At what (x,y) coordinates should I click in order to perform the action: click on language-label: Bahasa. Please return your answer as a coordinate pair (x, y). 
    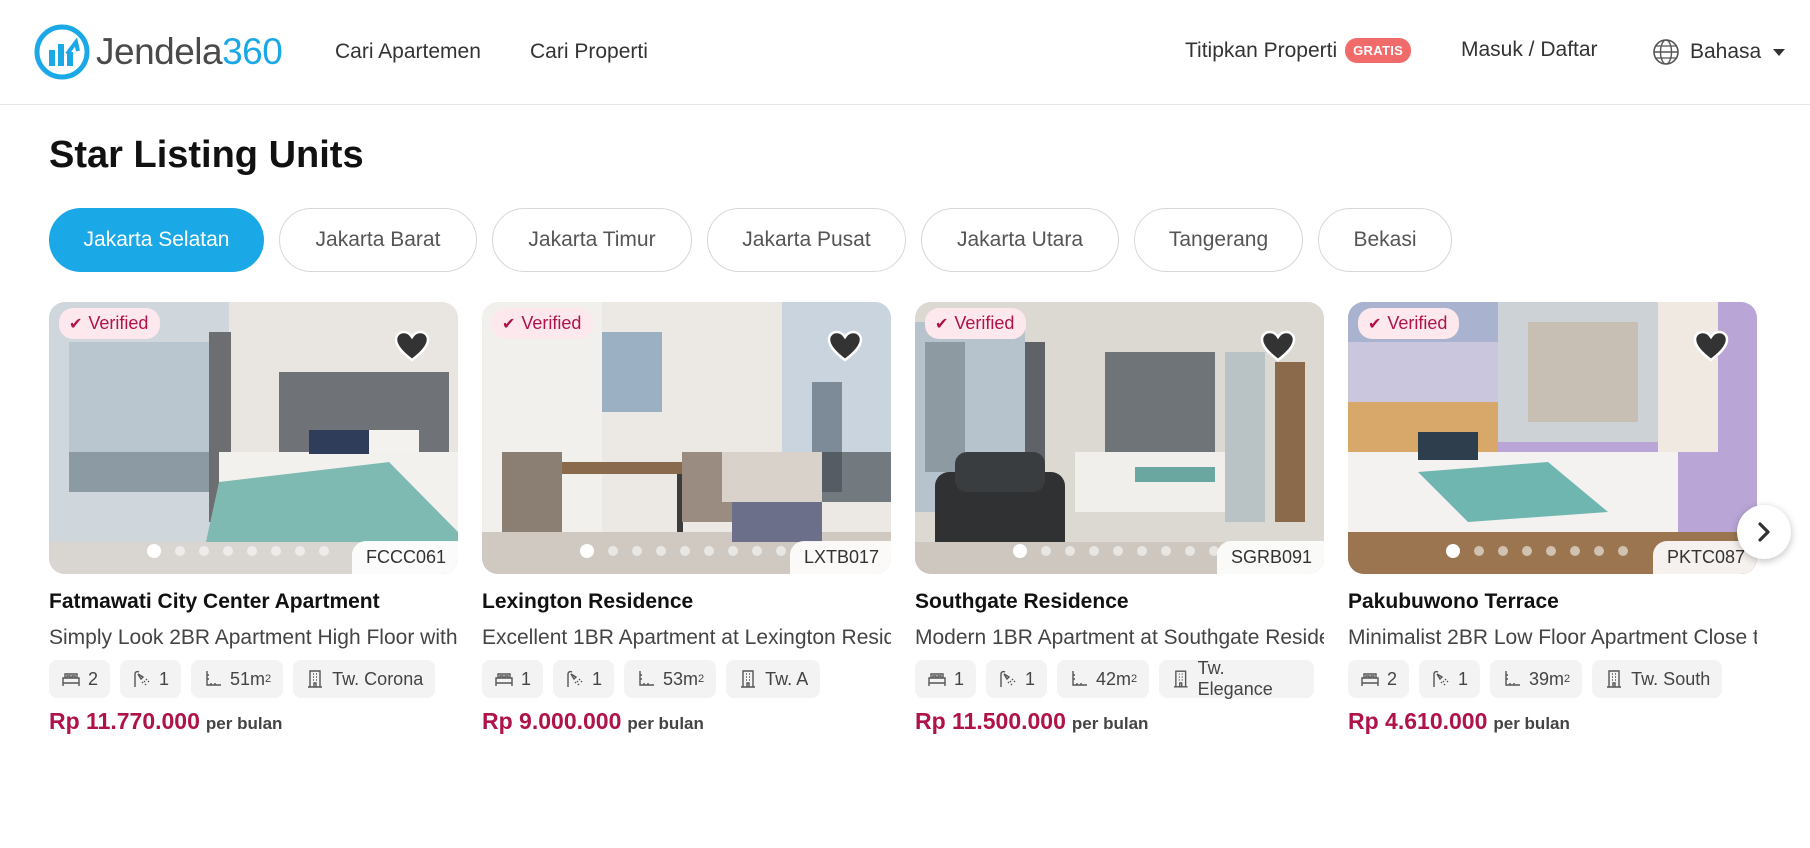
    Looking at the image, I should click on (1726, 51).